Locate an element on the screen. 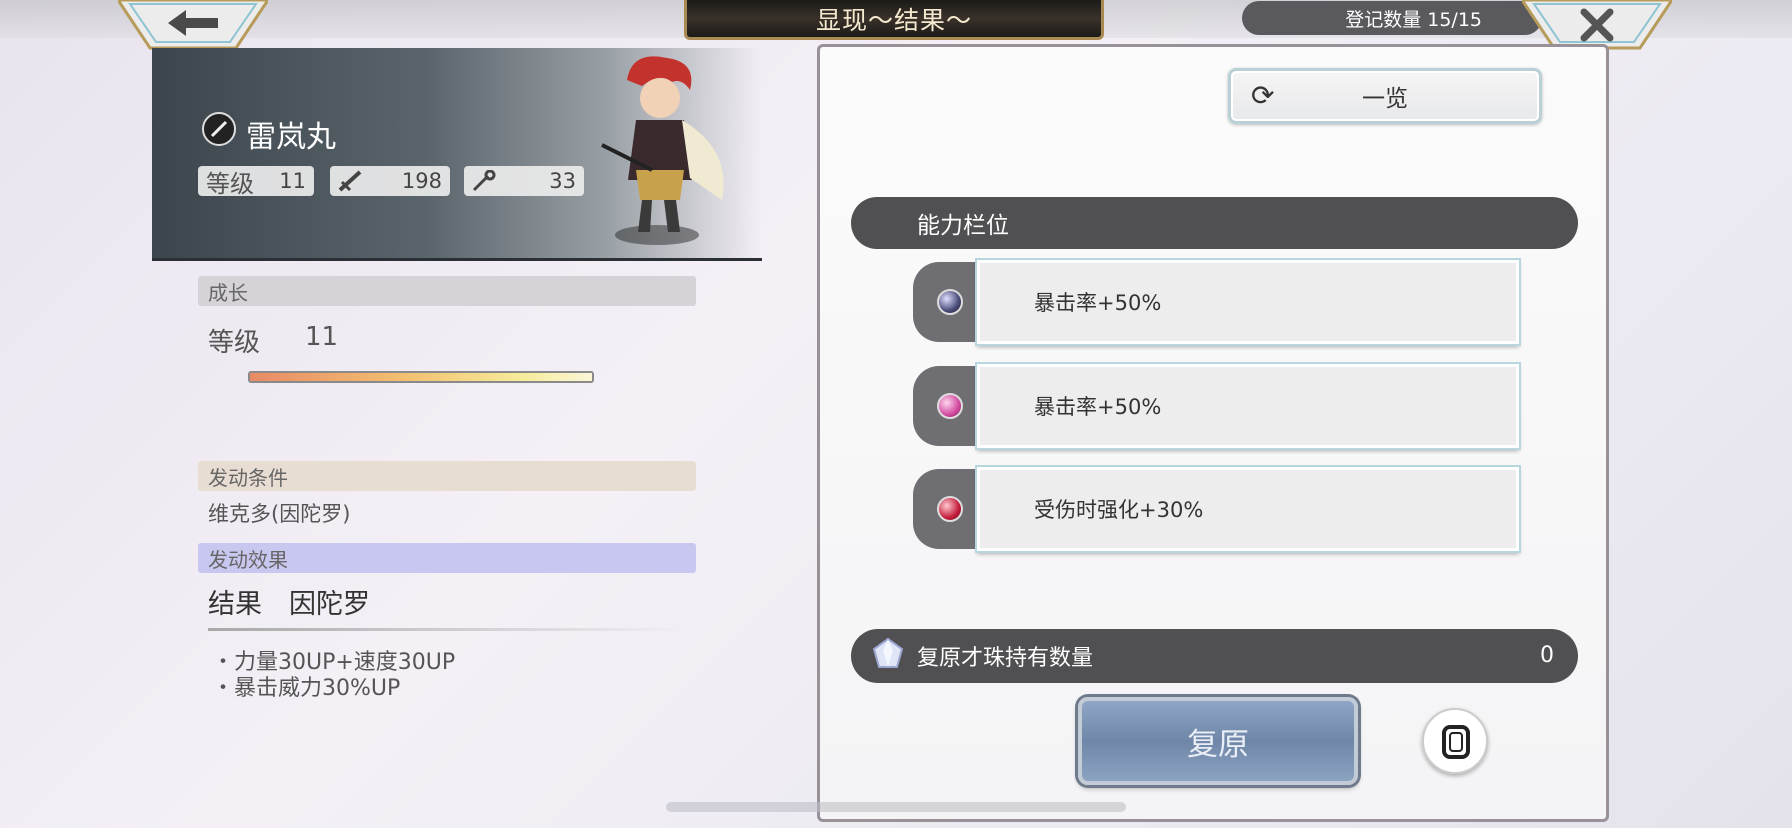 Image resolution: width=1792 pixels, height=828 pixels. effect-detail-2: ・暴击威力30%UP is located at coordinates (306, 688).